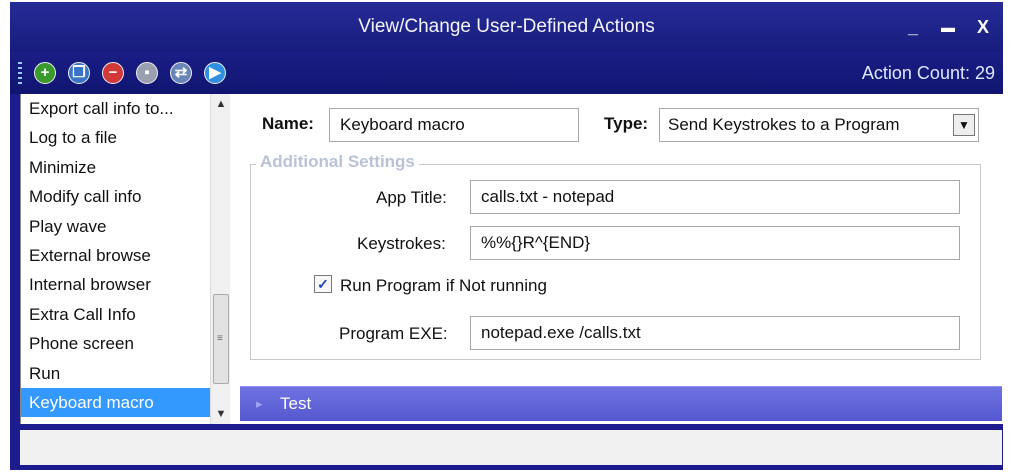 Image resolution: width=1013 pixels, height=474 pixels. I want to click on window-title: View/Change User-Defined Actions, so click(506, 26).